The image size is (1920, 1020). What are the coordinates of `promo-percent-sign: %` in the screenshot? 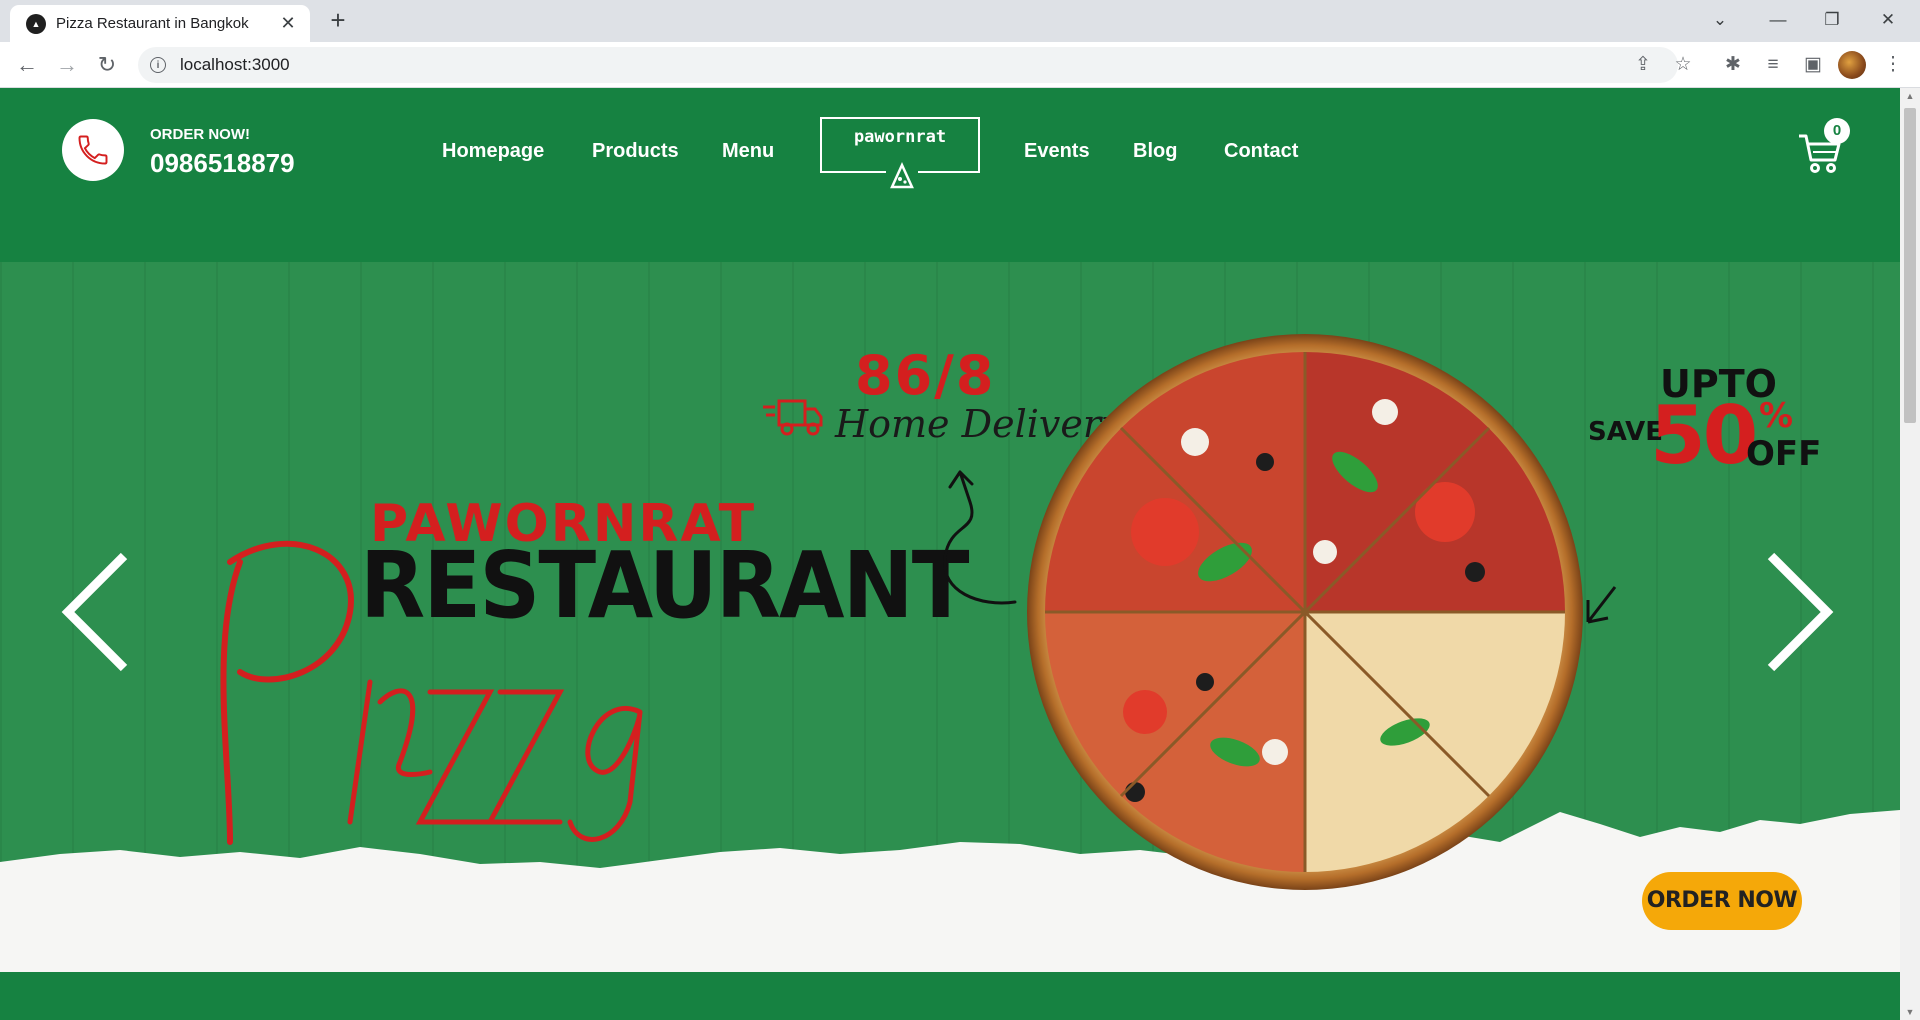 It's located at (1776, 416).